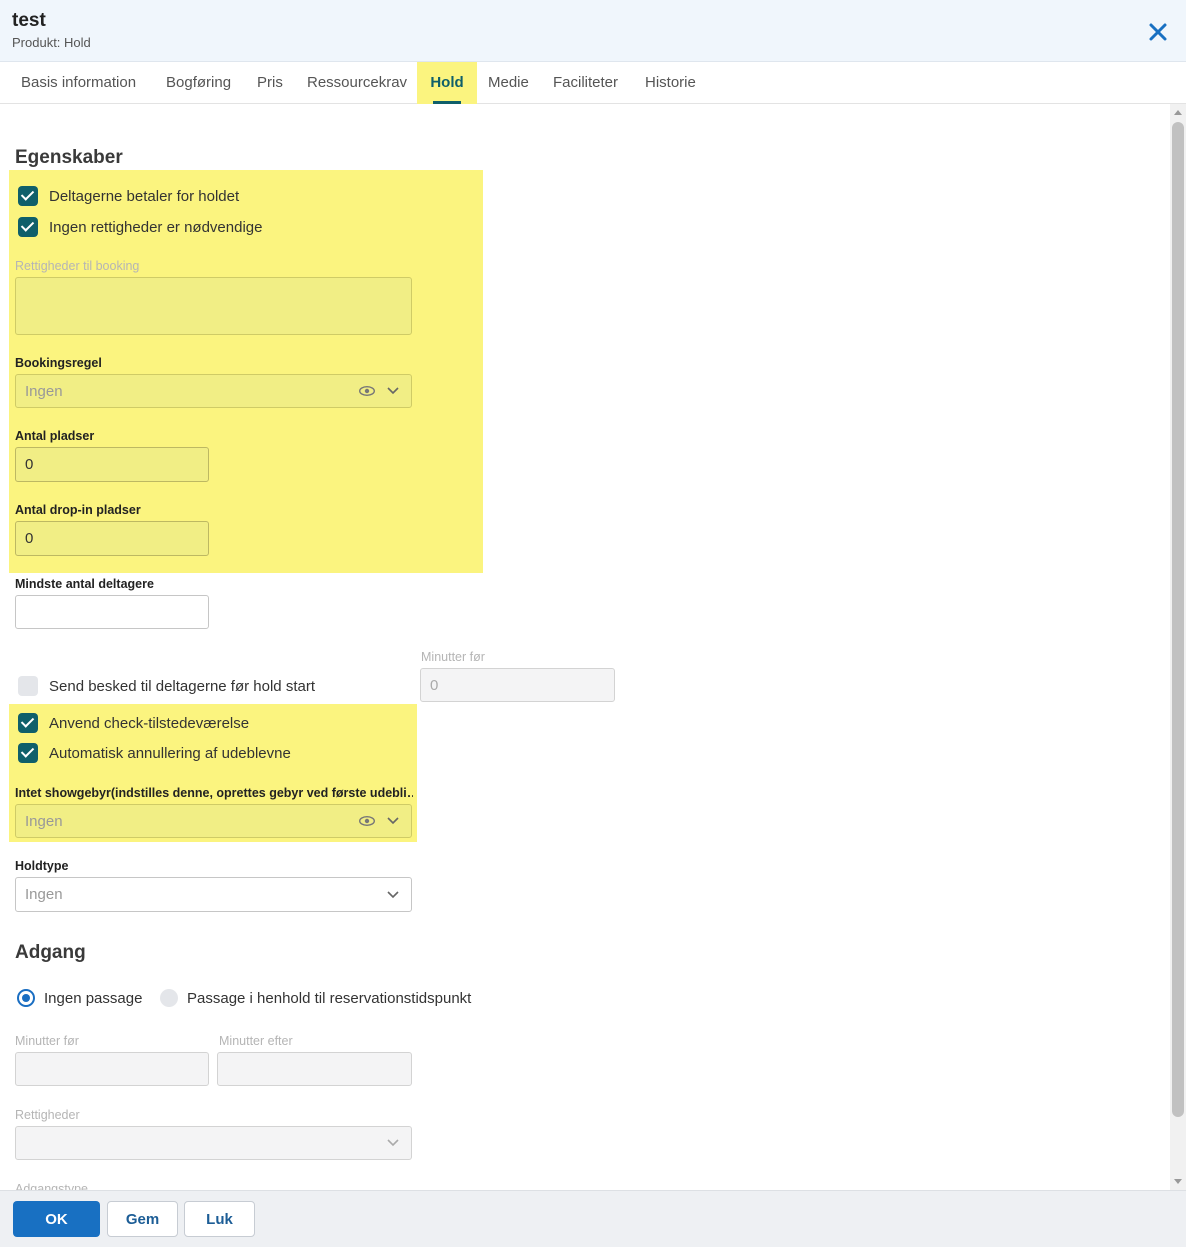 The image size is (1186, 1247). Describe the element at coordinates (593, 31) in the screenshot. I see `dialog-header: test Produkt: Hold` at that location.